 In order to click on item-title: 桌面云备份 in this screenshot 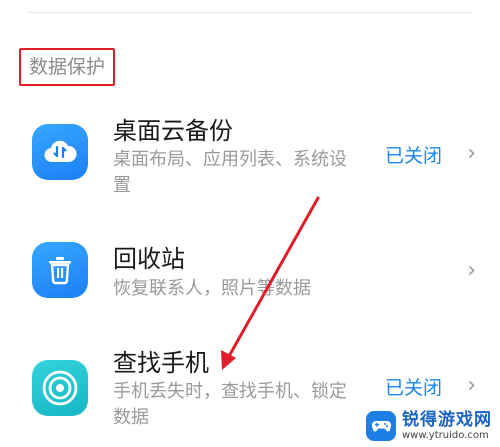, I will do `click(173, 131)`.